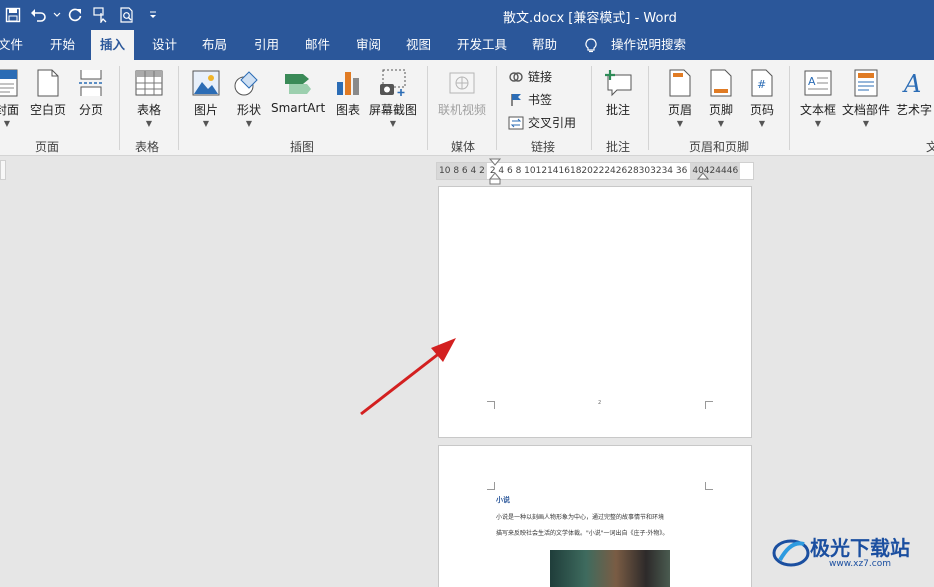 This screenshot has width=934, height=587. I want to click on tab-developer: 开发工具, so click(482, 45).